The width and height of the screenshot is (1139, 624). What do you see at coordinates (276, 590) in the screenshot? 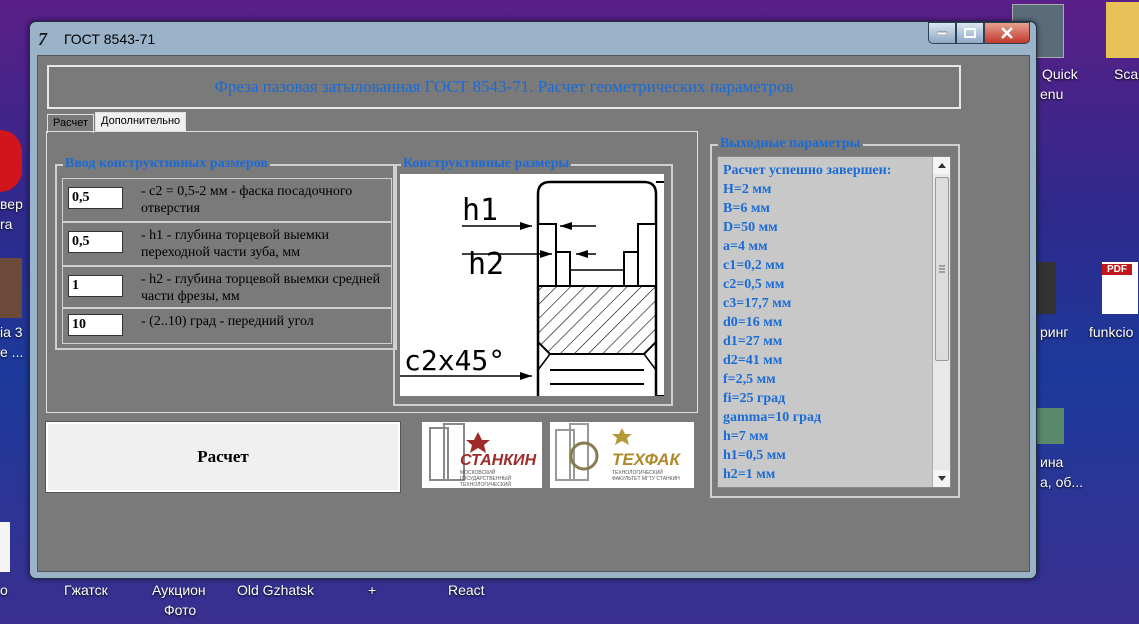
I see `desktop-label-old-gzhatsk: Old Gzhatsk` at bounding box center [276, 590].